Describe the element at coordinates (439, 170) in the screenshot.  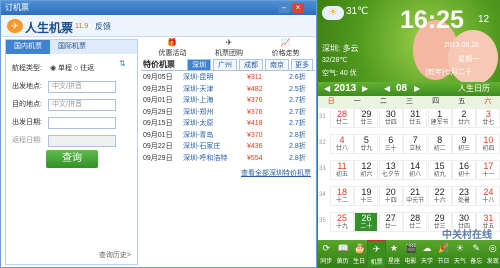
I see `day-cell: 15 初九` at that location.